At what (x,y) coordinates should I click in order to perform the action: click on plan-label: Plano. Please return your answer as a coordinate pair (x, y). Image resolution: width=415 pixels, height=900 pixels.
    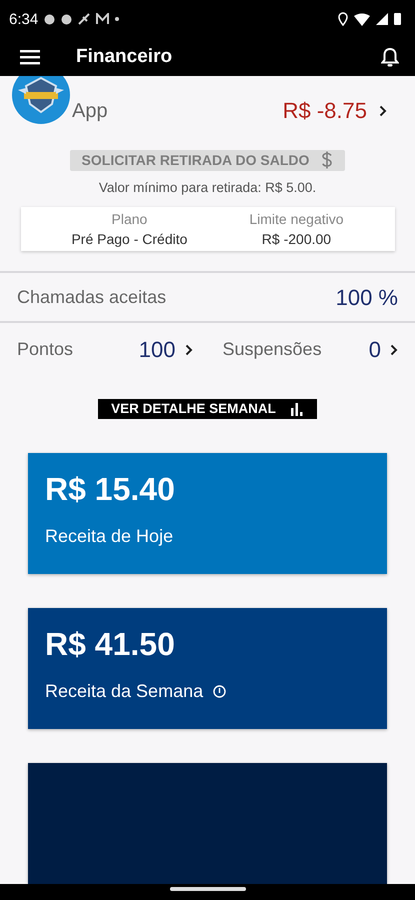
    Looking at the image, I should click on (130, 218).